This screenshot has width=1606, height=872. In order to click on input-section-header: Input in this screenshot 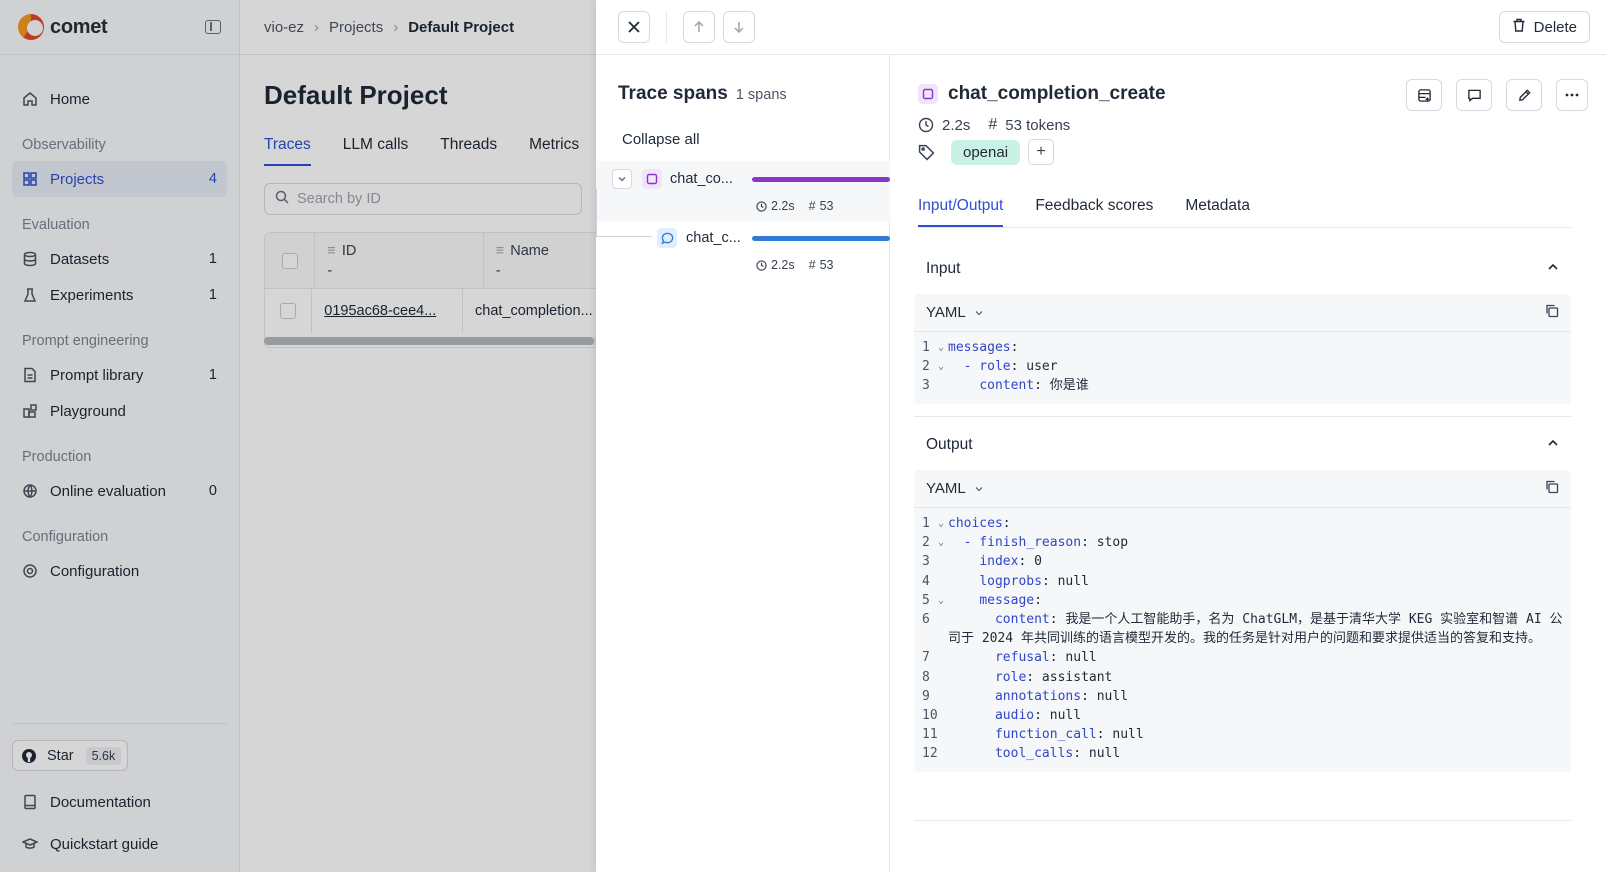, I will do `click(1242, 269)`.